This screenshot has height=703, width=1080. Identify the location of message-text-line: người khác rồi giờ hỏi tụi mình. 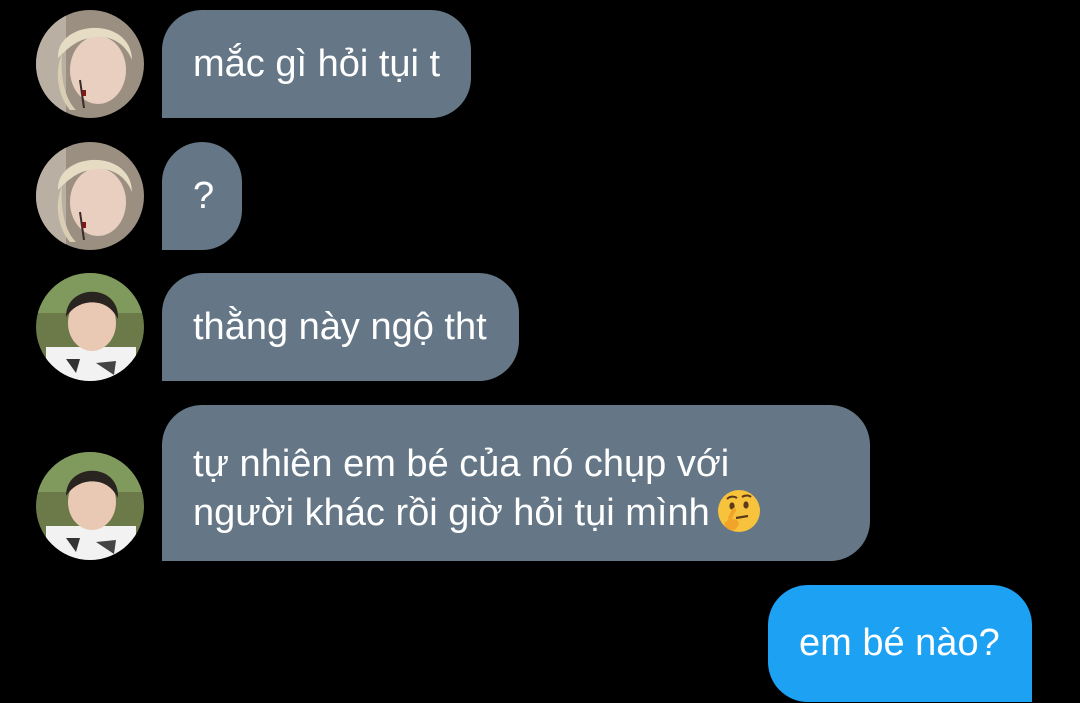
(451, 513).